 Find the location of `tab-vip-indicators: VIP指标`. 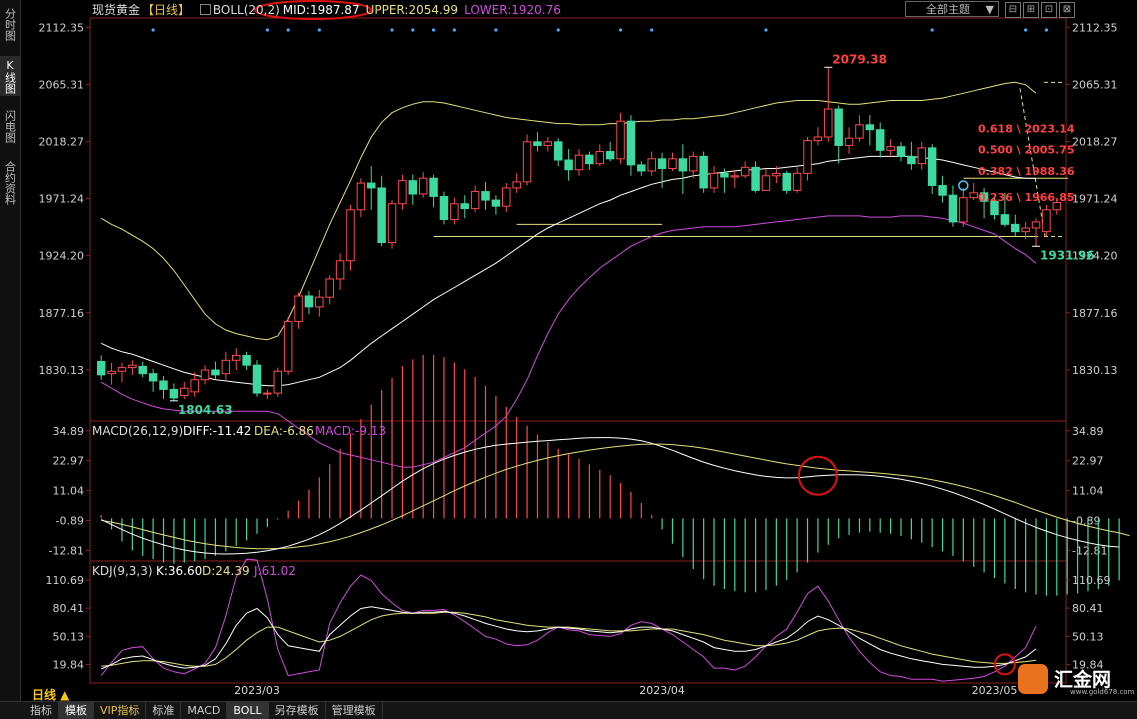

tab-vip-indicators: VIP指标 is located at coordinates (120, 710).